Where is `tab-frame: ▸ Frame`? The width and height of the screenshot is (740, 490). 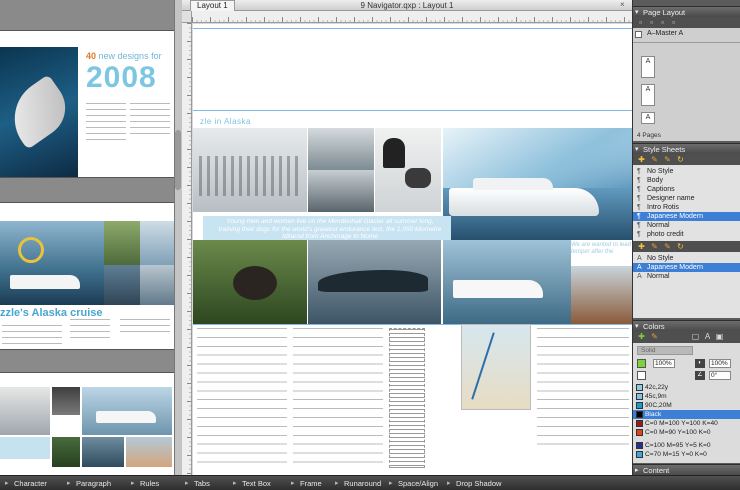 tab-frame: ▸ Frame is located at coordinates (306, 483).